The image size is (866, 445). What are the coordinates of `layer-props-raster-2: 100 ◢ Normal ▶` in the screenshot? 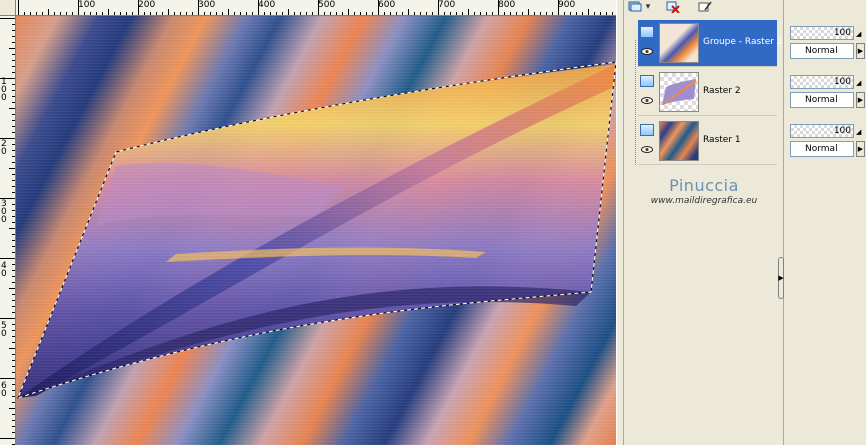 It's located at (827, 95).